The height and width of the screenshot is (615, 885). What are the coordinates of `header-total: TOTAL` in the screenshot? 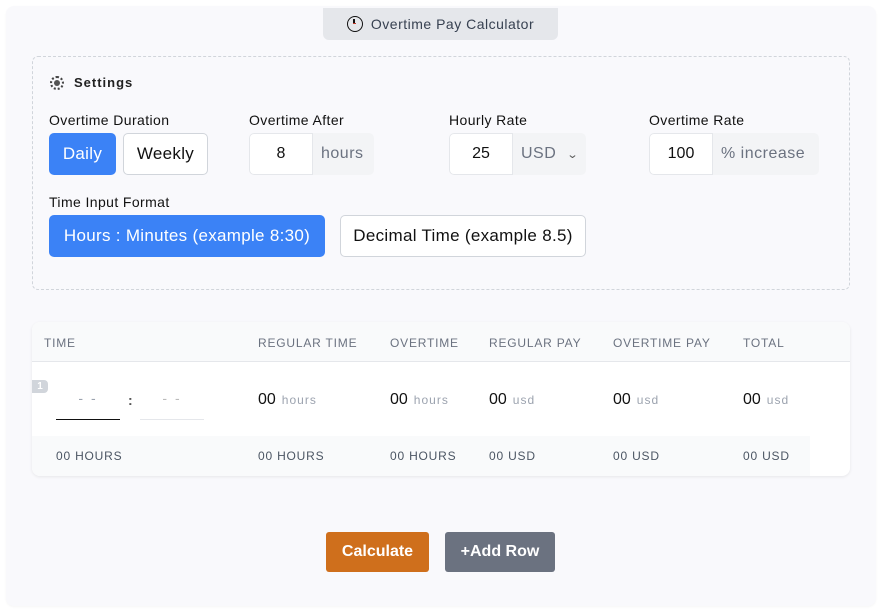 It's located at (764, 343).